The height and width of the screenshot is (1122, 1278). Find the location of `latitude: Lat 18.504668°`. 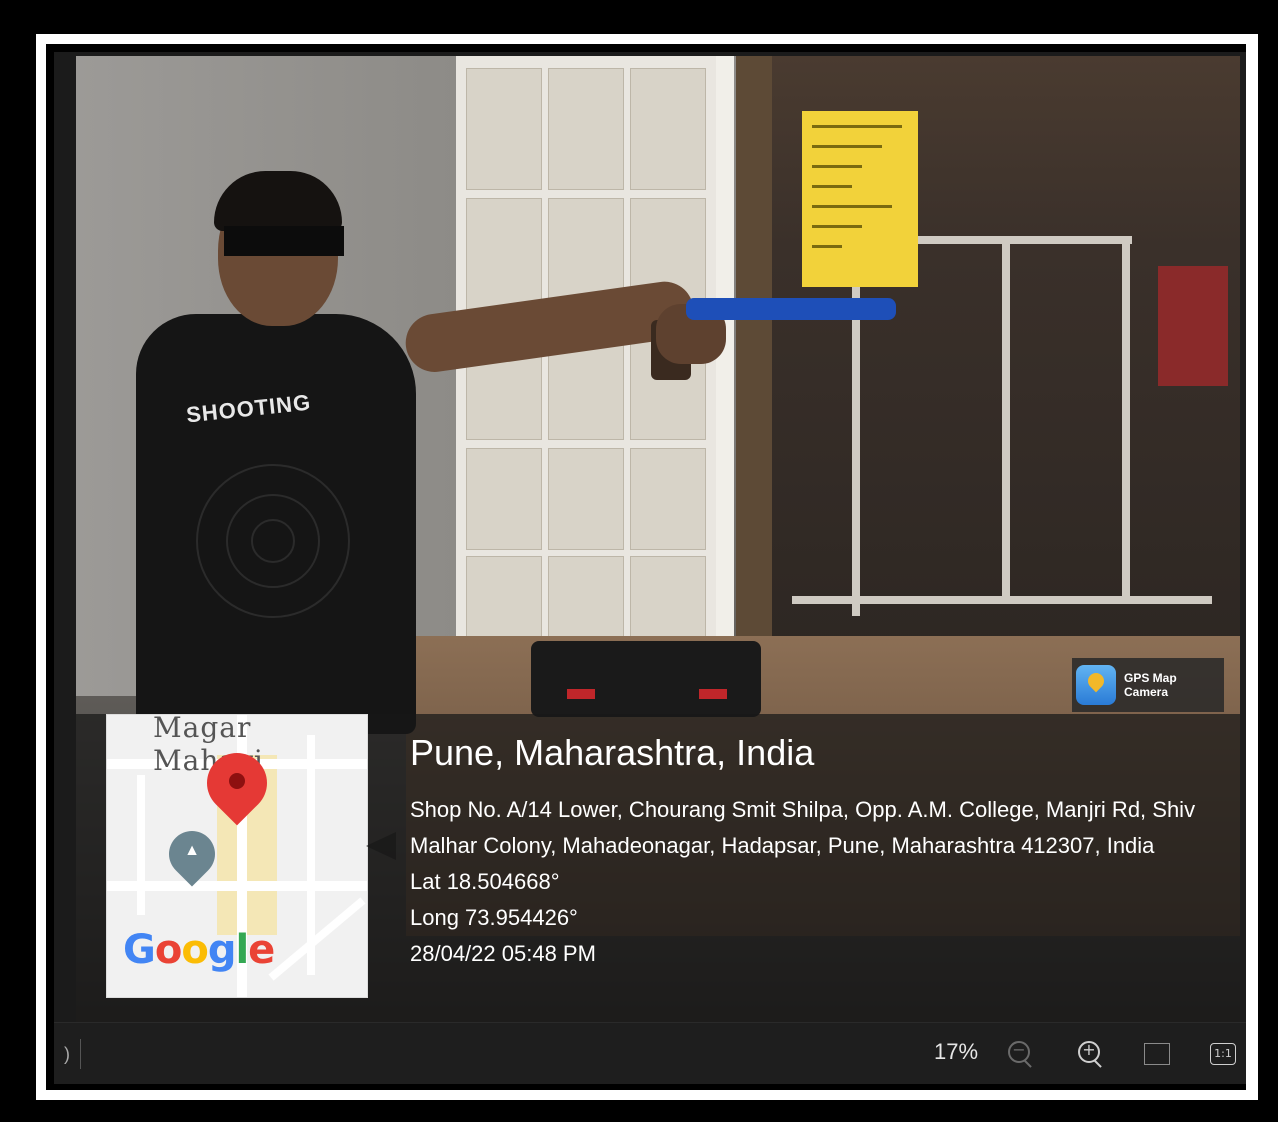

latitude: Lat 18.504668° is located at coordinates (485, 881).